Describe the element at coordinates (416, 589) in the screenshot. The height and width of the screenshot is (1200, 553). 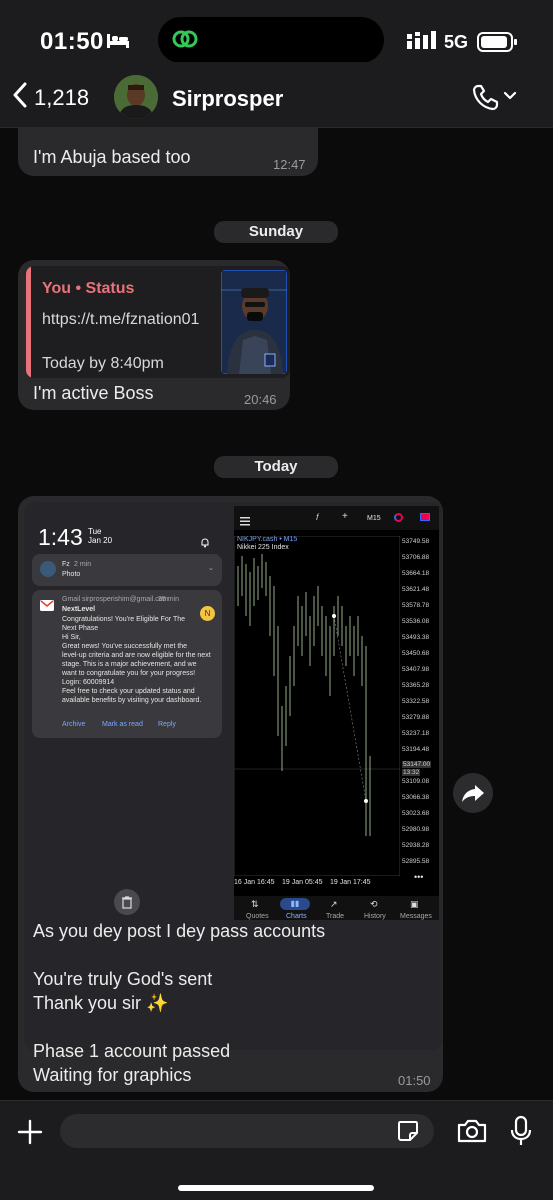
I see `price-label: 53621.48` at that location.